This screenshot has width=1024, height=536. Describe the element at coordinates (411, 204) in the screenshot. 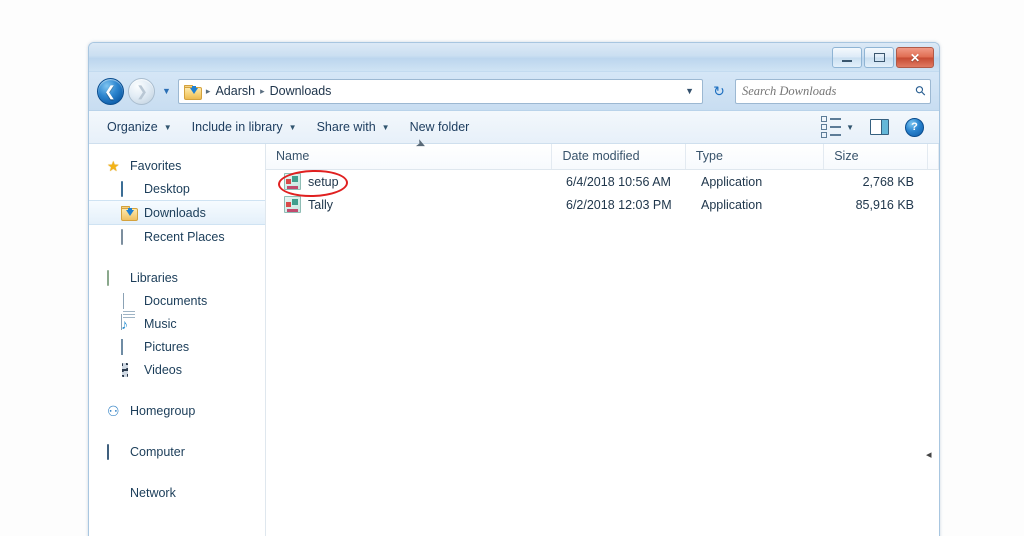

I see `file-name-cell: Tally` at that location.